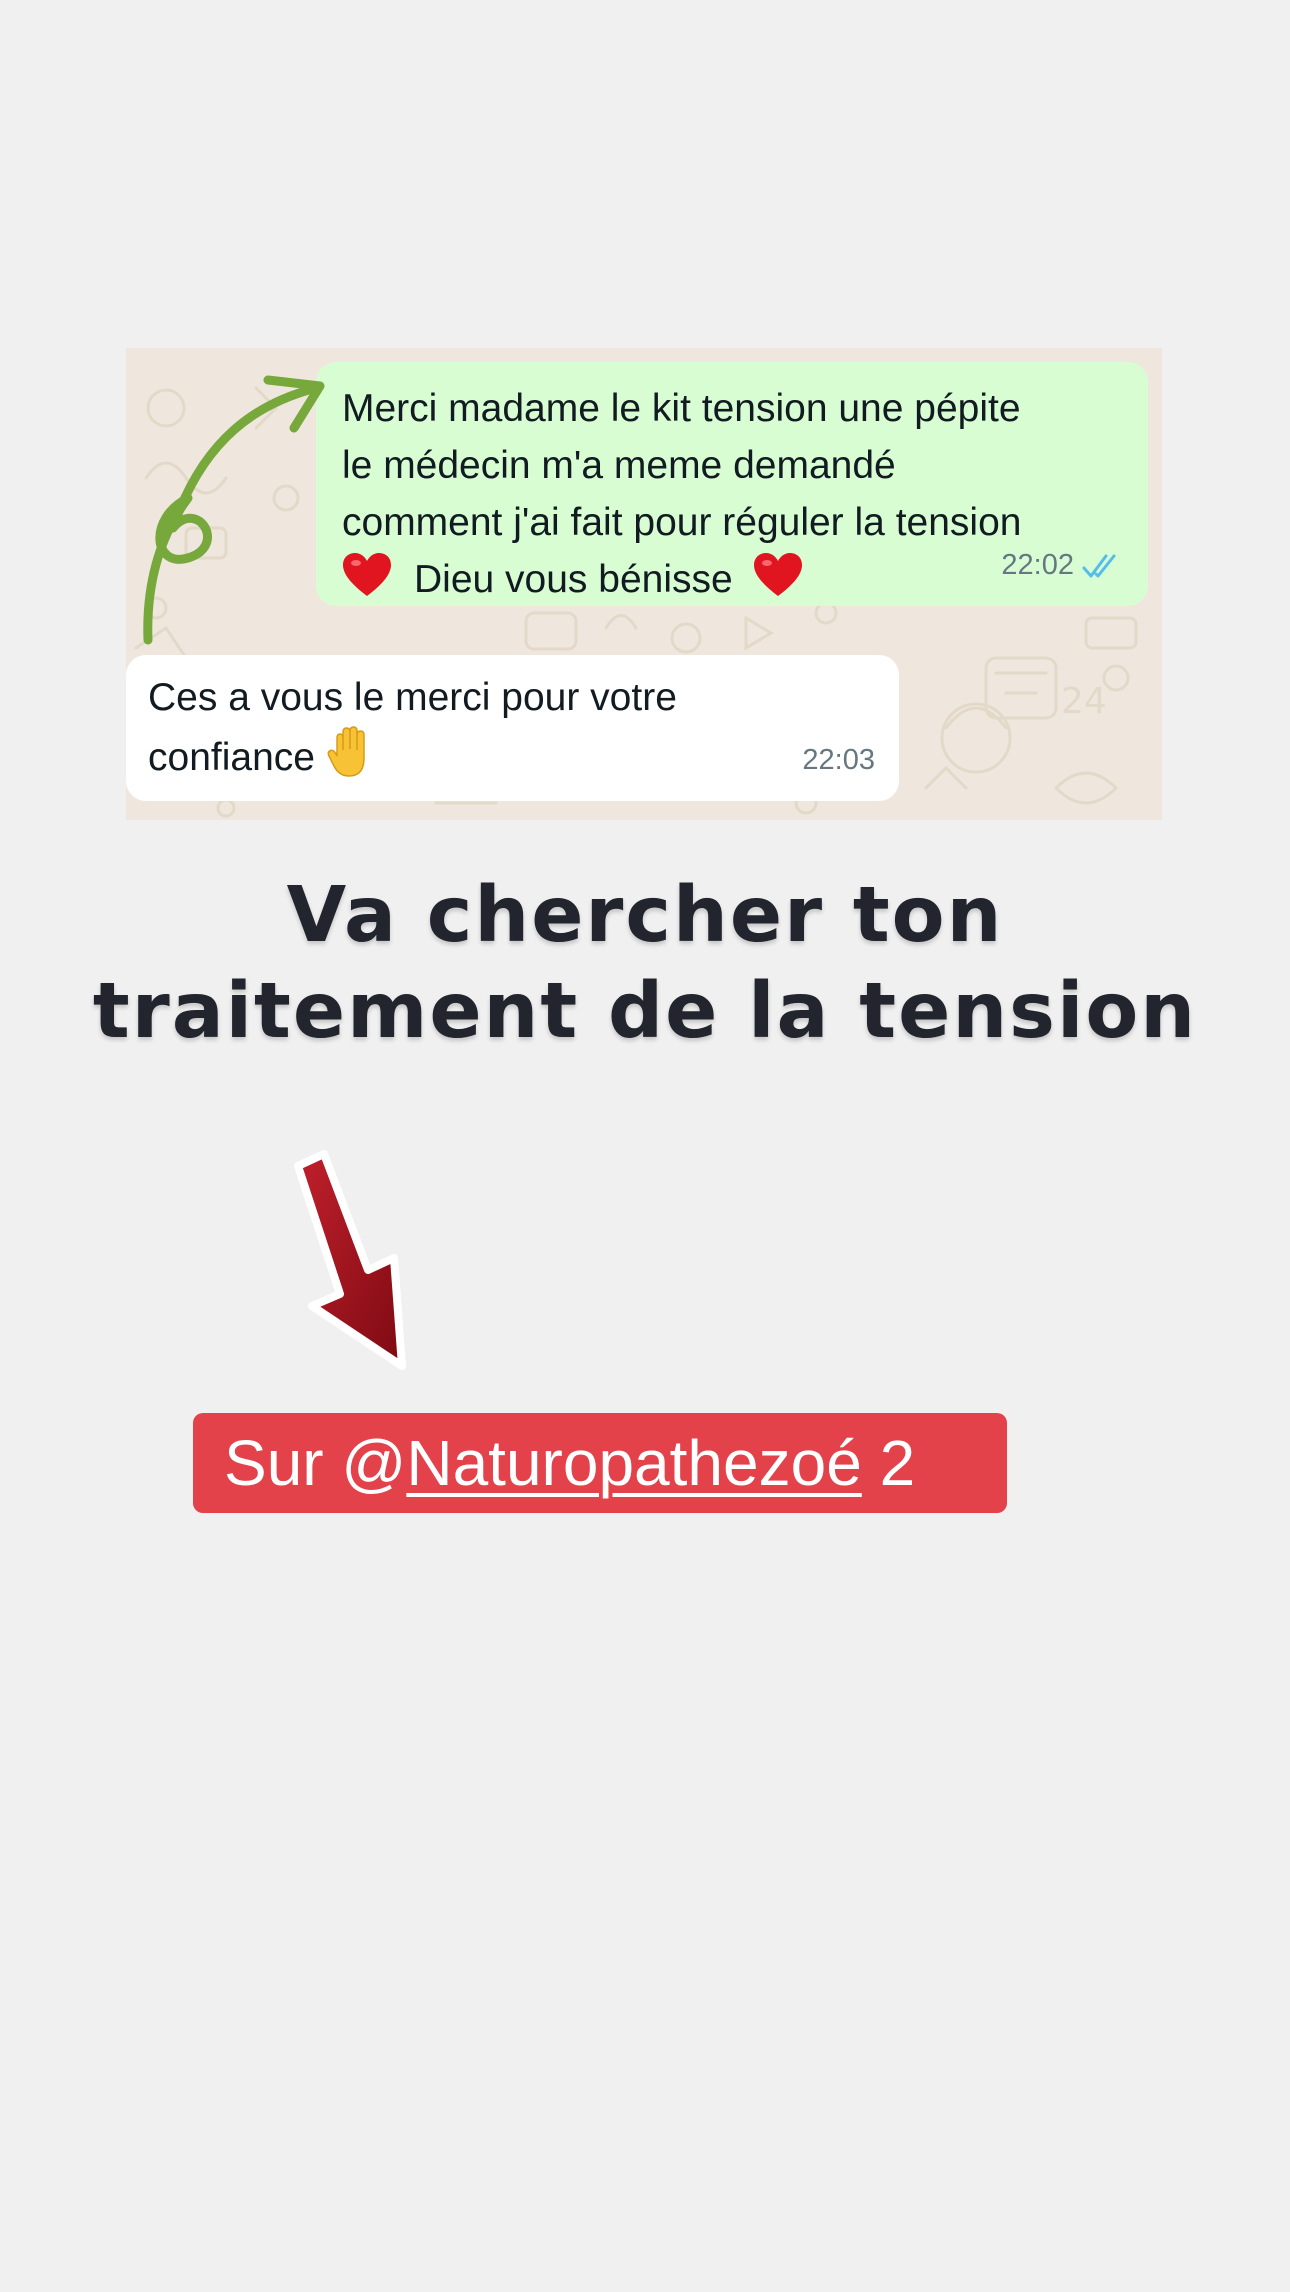 The width and height of the screenshot is (1290, 2292). What do you see at coordinates (511, 756) in the screenshot?
I see `message-line-last: confiance` at bounding box center [511, 756].